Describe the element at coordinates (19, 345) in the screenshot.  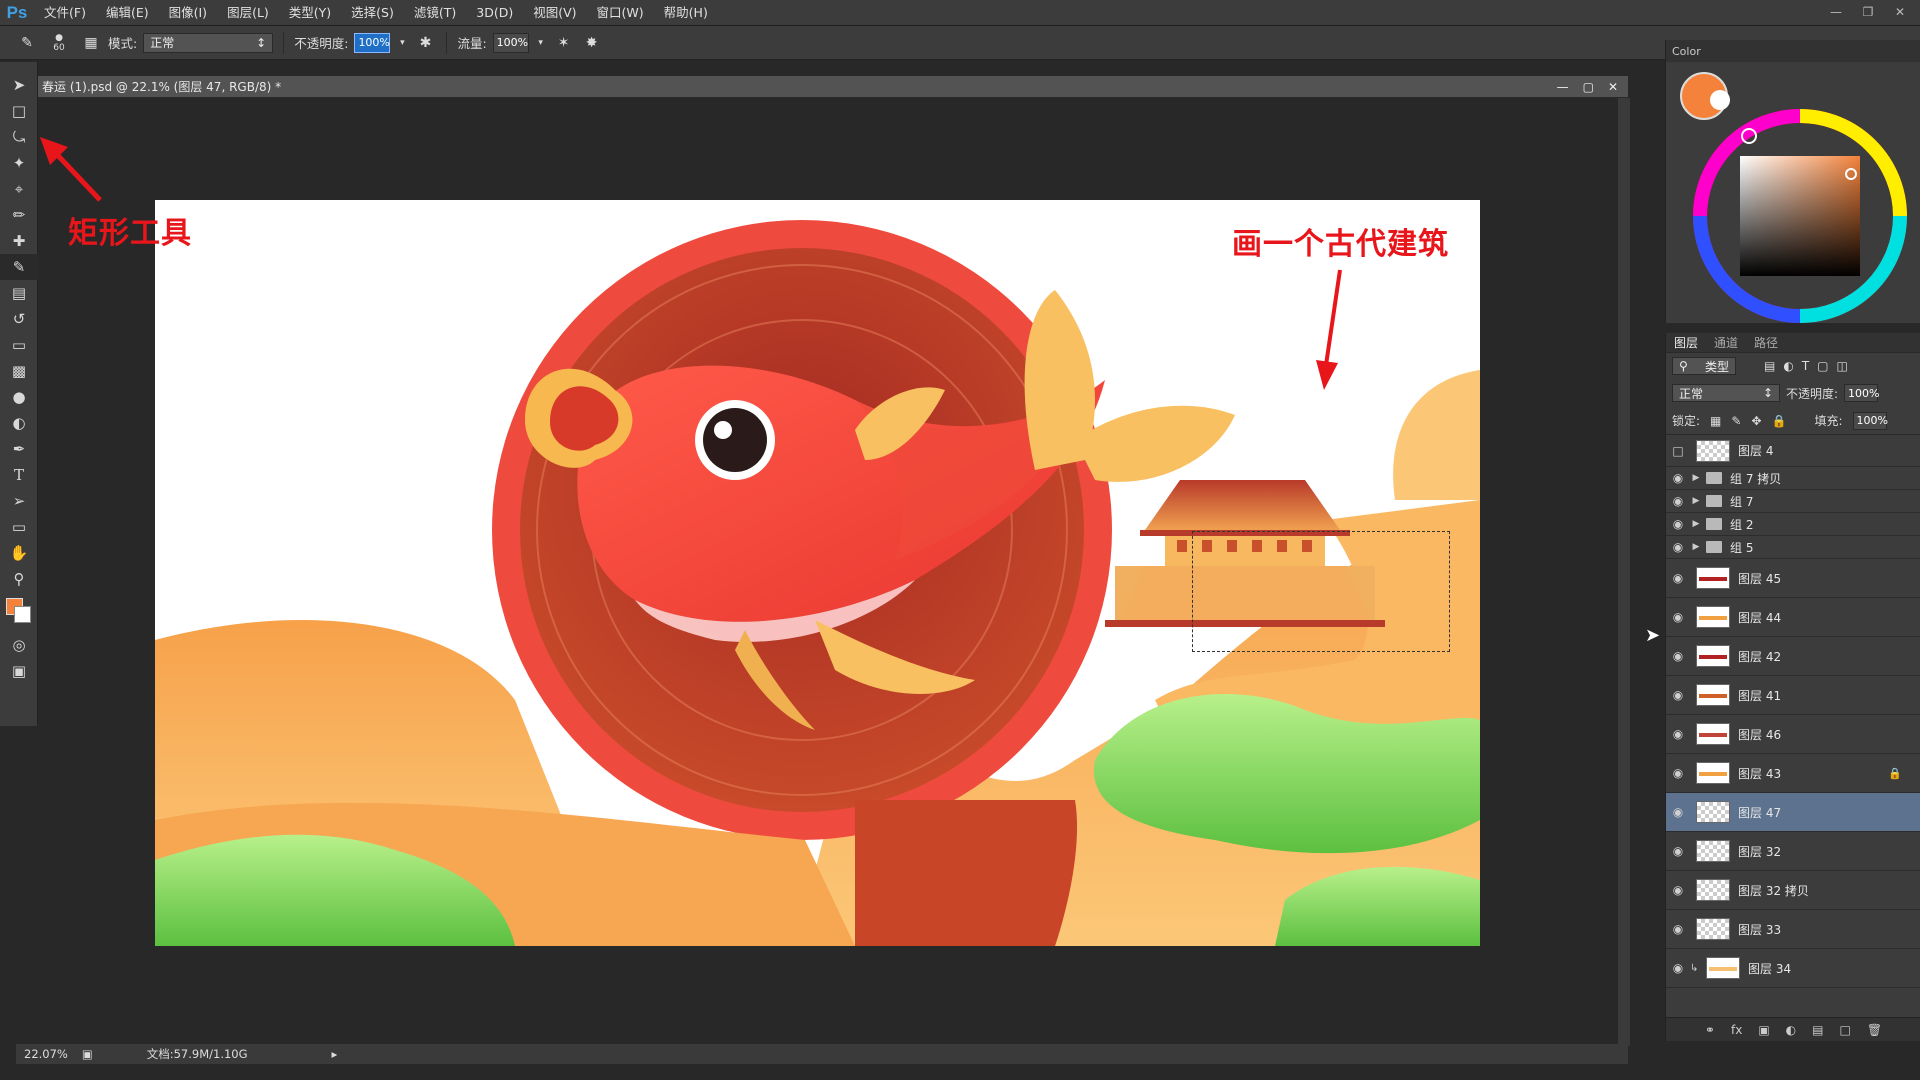
I see `eraser-tool-icon: ▭` at that location.